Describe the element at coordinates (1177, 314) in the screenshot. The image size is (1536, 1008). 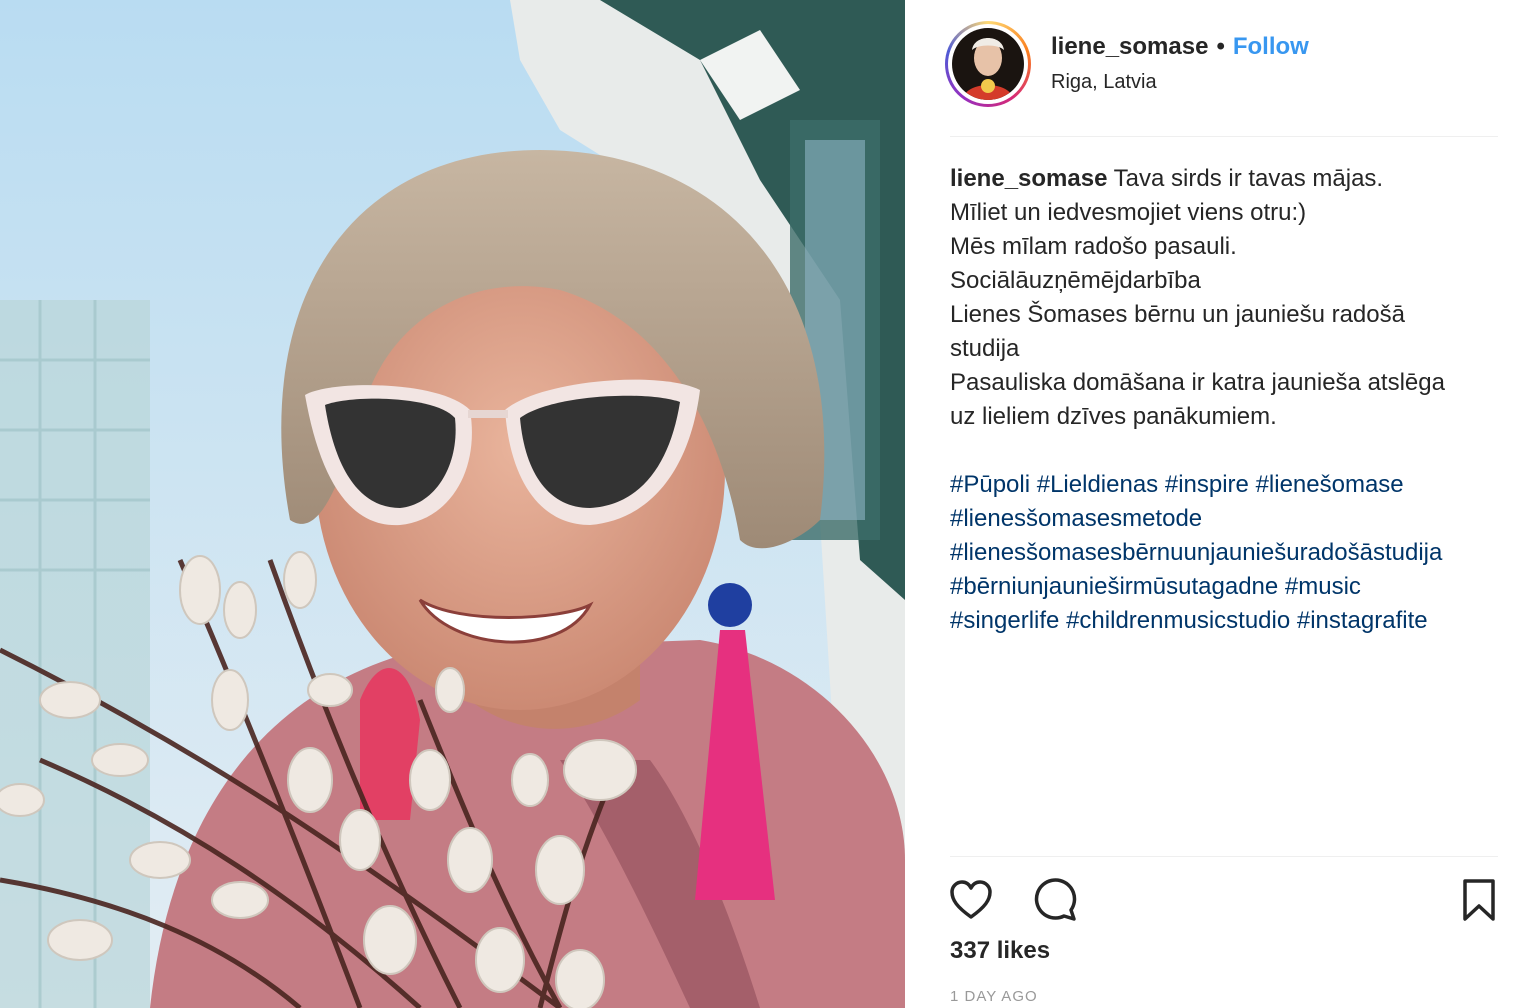
I see `caption-line: Lienes Šomases bērnu un jauniešu radošā` at that location.